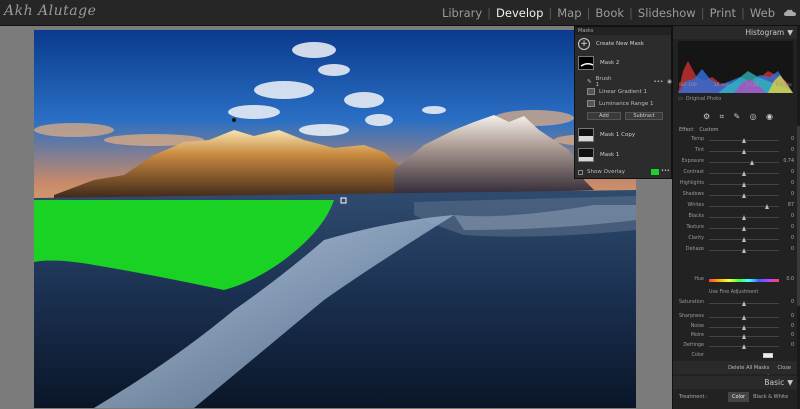 The width and height of the screenshot is (800, 409). What do you see at coordinates (617, 91) in the screenshot?
I see `mask-component: Linear Gradient 1` at bounding box center [617, 91].